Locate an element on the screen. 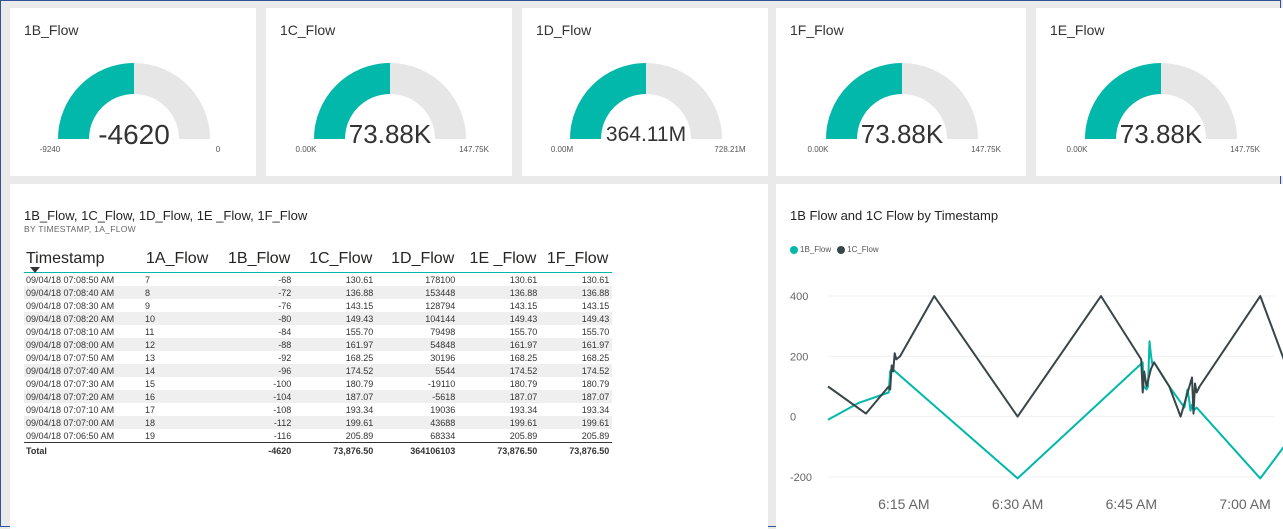  table-cell: -88 is located at coordinates (285, 344).